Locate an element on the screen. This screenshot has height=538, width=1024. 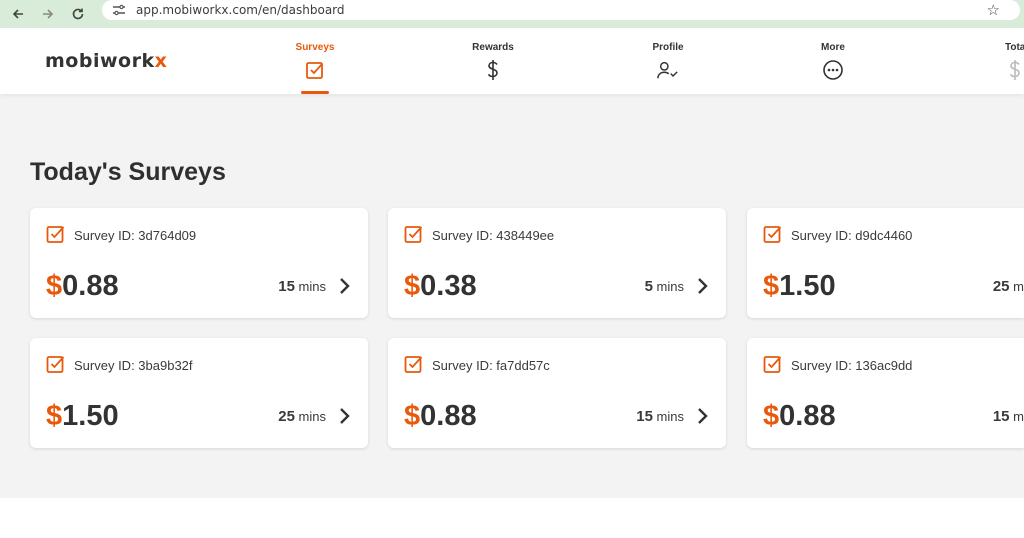
survey-id: Survey ID: 3d764d09 is located at coordinates (135, 235).